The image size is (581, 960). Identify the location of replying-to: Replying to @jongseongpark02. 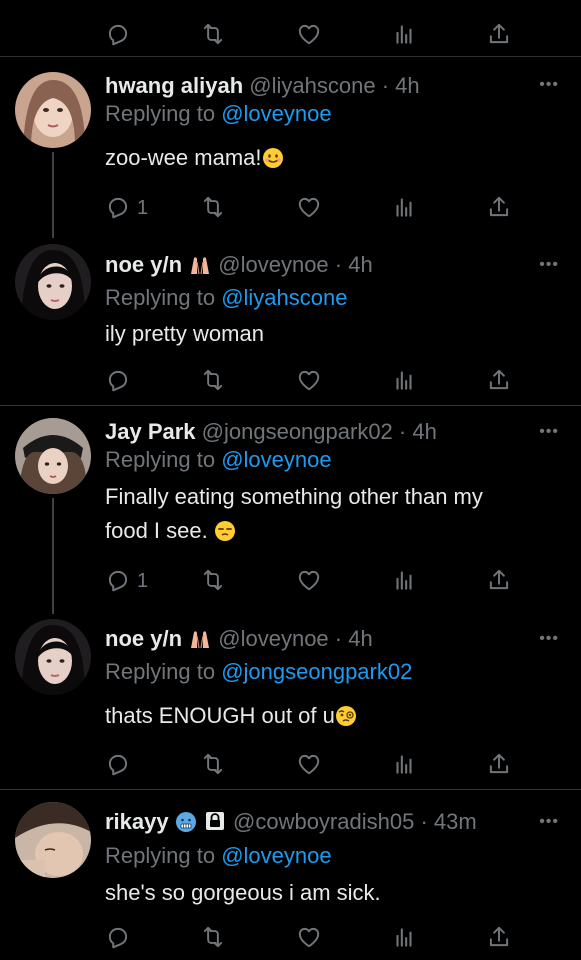
(258, 672).